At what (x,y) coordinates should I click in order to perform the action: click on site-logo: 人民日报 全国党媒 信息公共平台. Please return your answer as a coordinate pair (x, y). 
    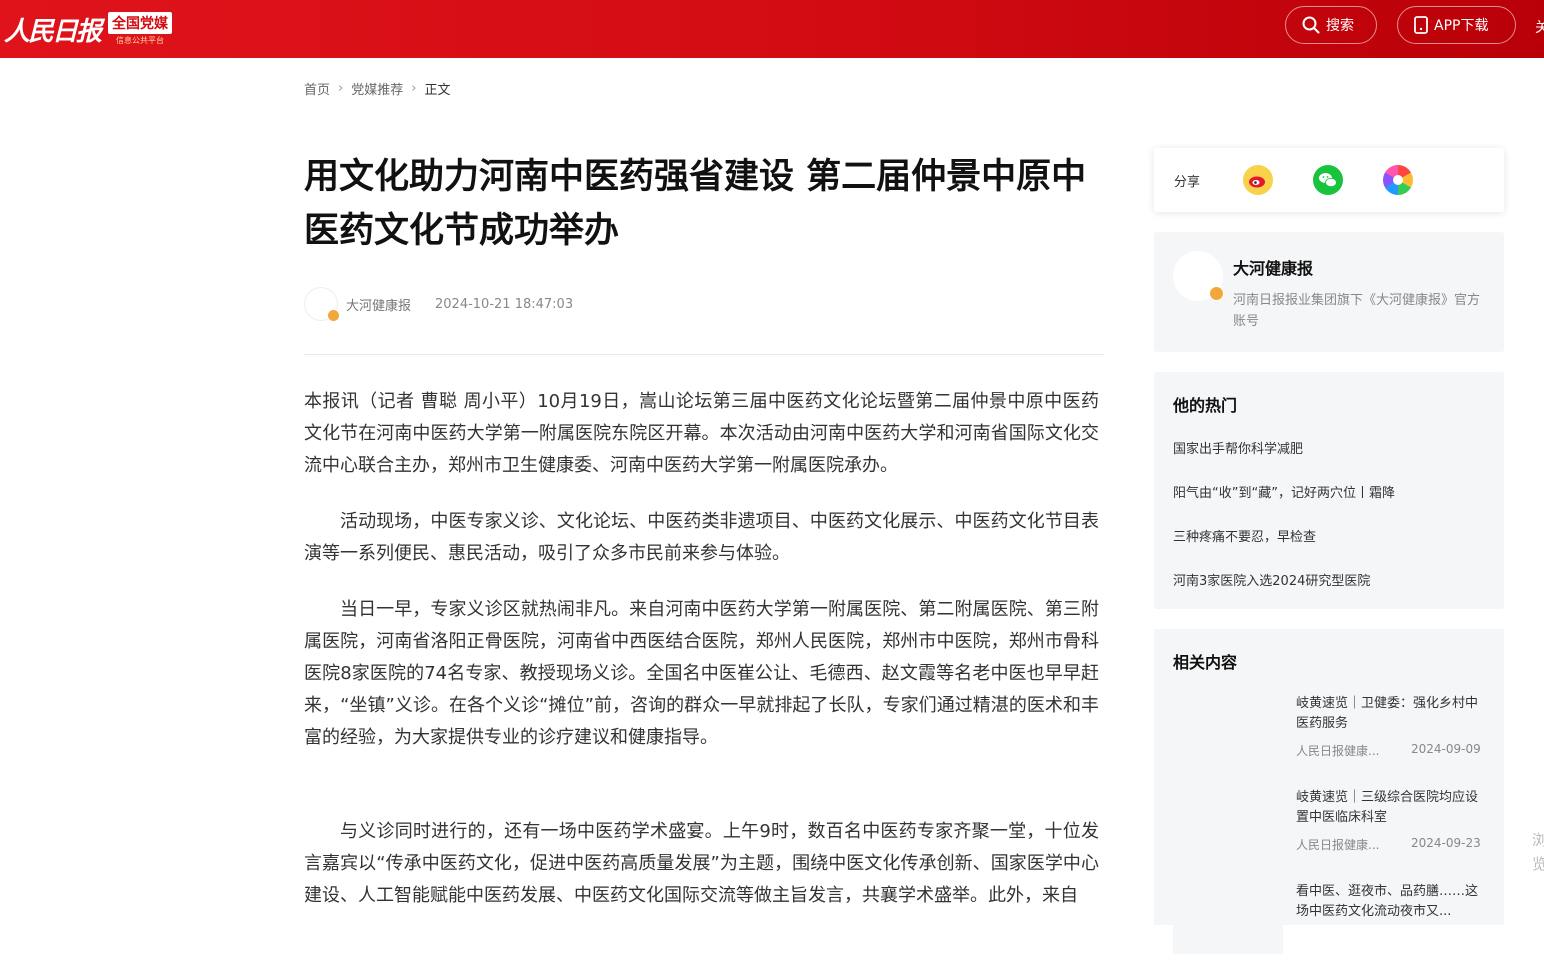
    Looking at the image, I should click on (86, 29).